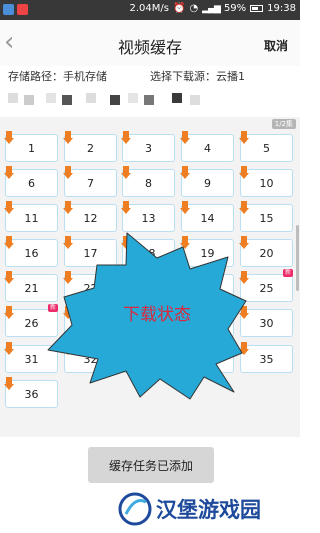  I want to click on scrollbar, so click(297, 258).